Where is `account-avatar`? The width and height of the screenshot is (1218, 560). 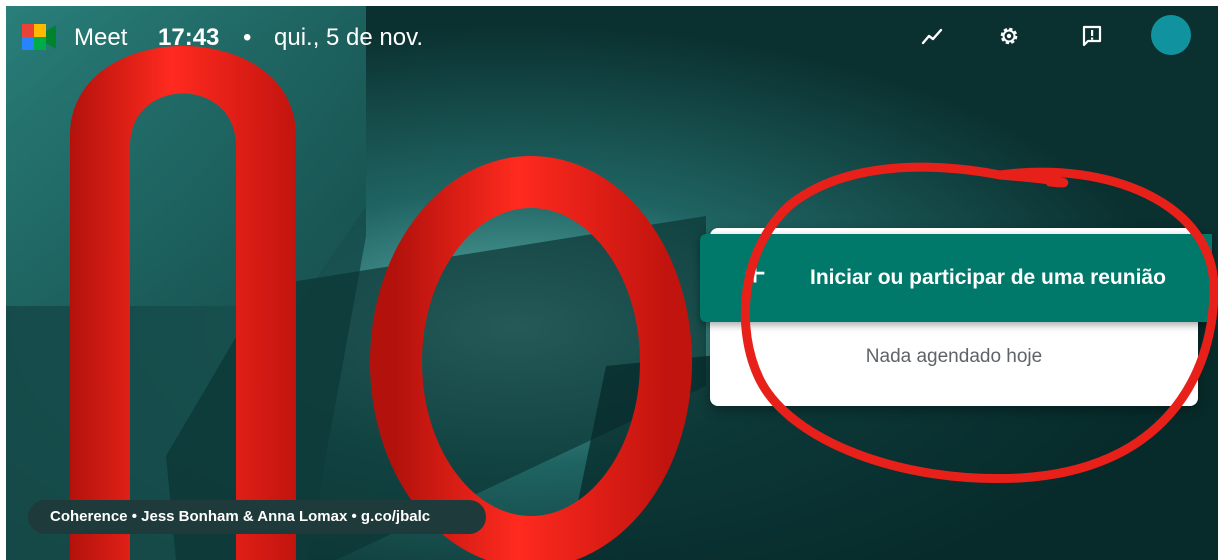
account-avatar is located at coordinates (1171, 35).